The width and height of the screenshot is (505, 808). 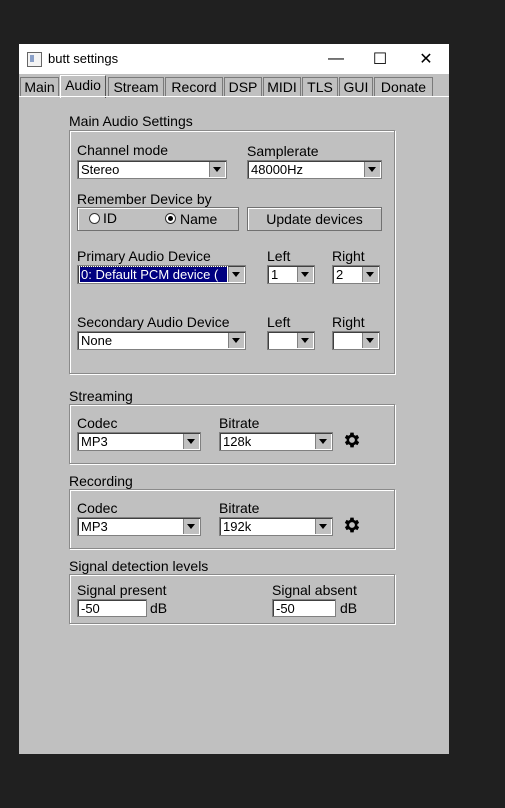 I want to click on tab-main: Main, so click(x=39, y=86).